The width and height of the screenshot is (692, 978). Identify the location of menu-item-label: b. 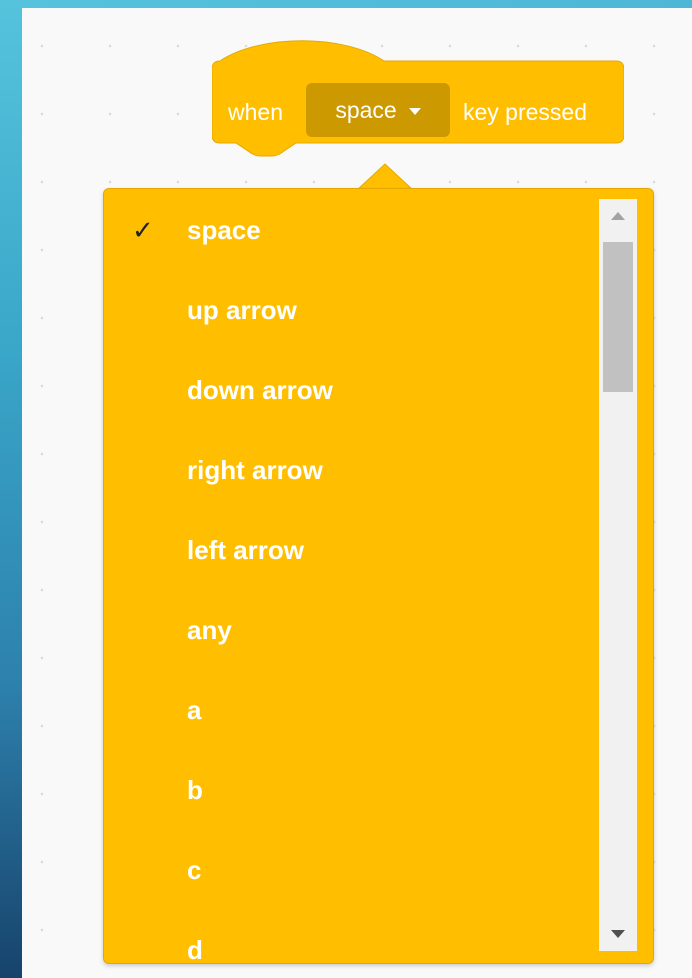
(195, 789).